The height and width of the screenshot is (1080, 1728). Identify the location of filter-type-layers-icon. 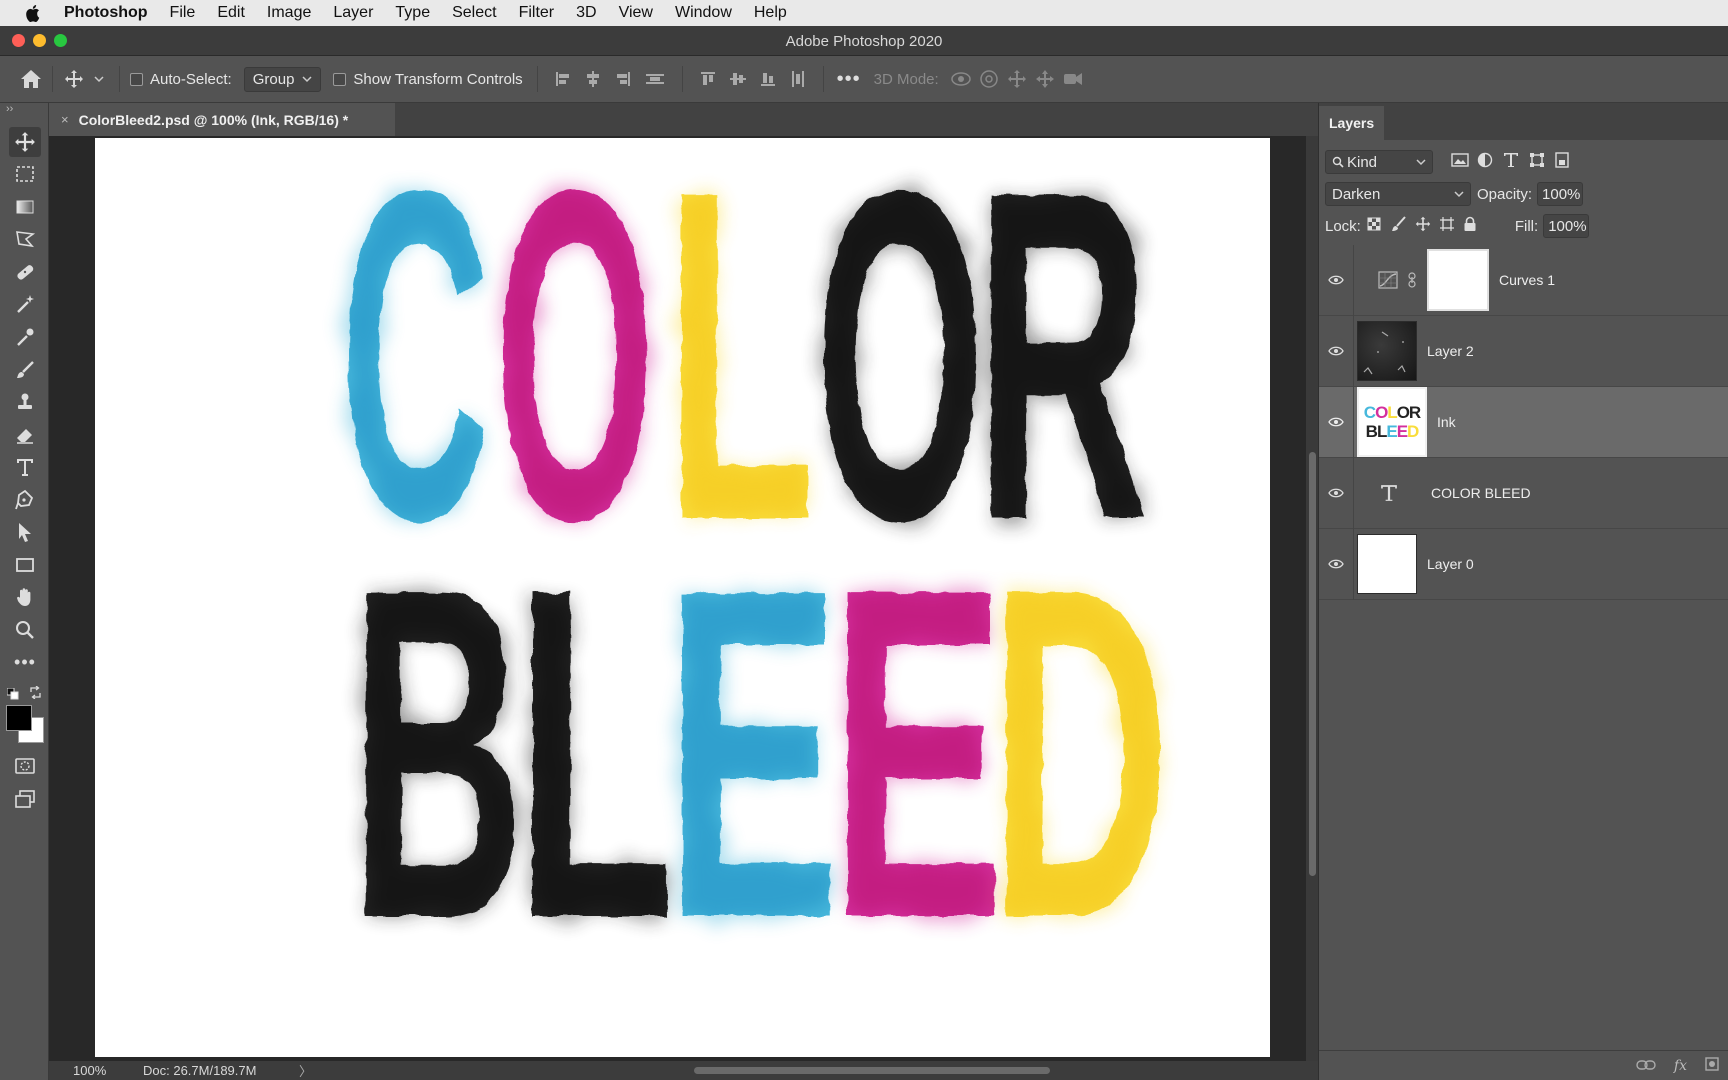
(1511, 162).